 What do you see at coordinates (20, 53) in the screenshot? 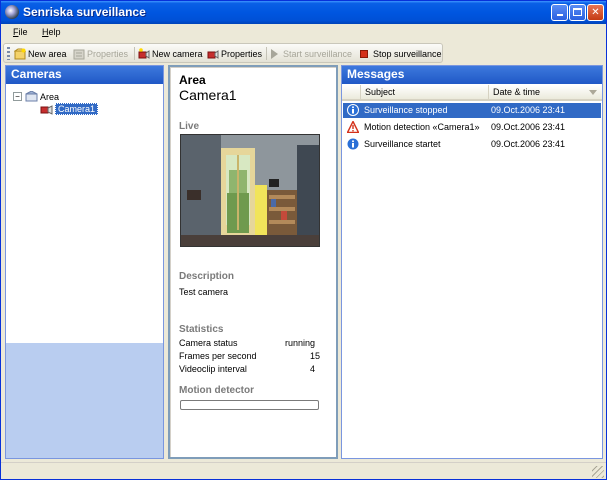
I see `new-area-icon` at bounding box center [20, 53].